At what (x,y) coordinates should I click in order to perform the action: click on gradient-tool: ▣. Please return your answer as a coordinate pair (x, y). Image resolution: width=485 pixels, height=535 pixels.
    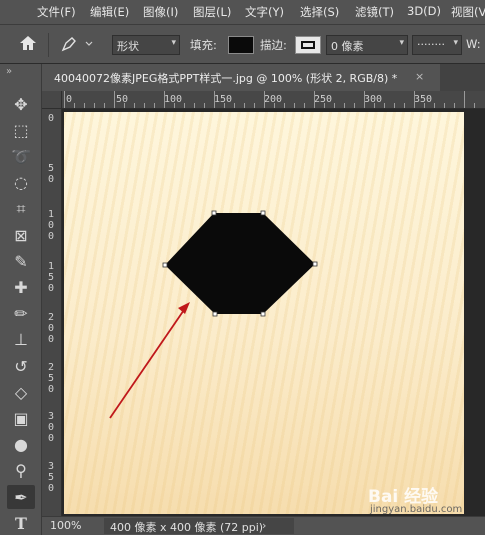
    Looking at the image, I should click on (21, 418).